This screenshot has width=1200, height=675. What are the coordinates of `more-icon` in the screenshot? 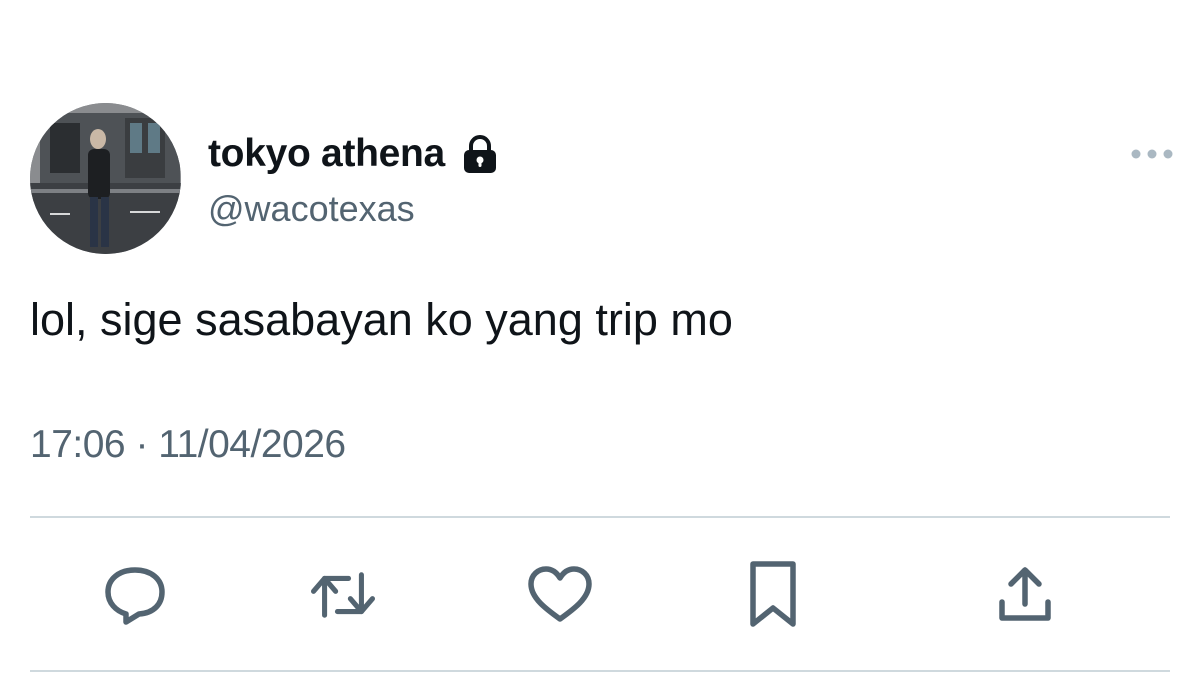 It's located at (1152, 154).